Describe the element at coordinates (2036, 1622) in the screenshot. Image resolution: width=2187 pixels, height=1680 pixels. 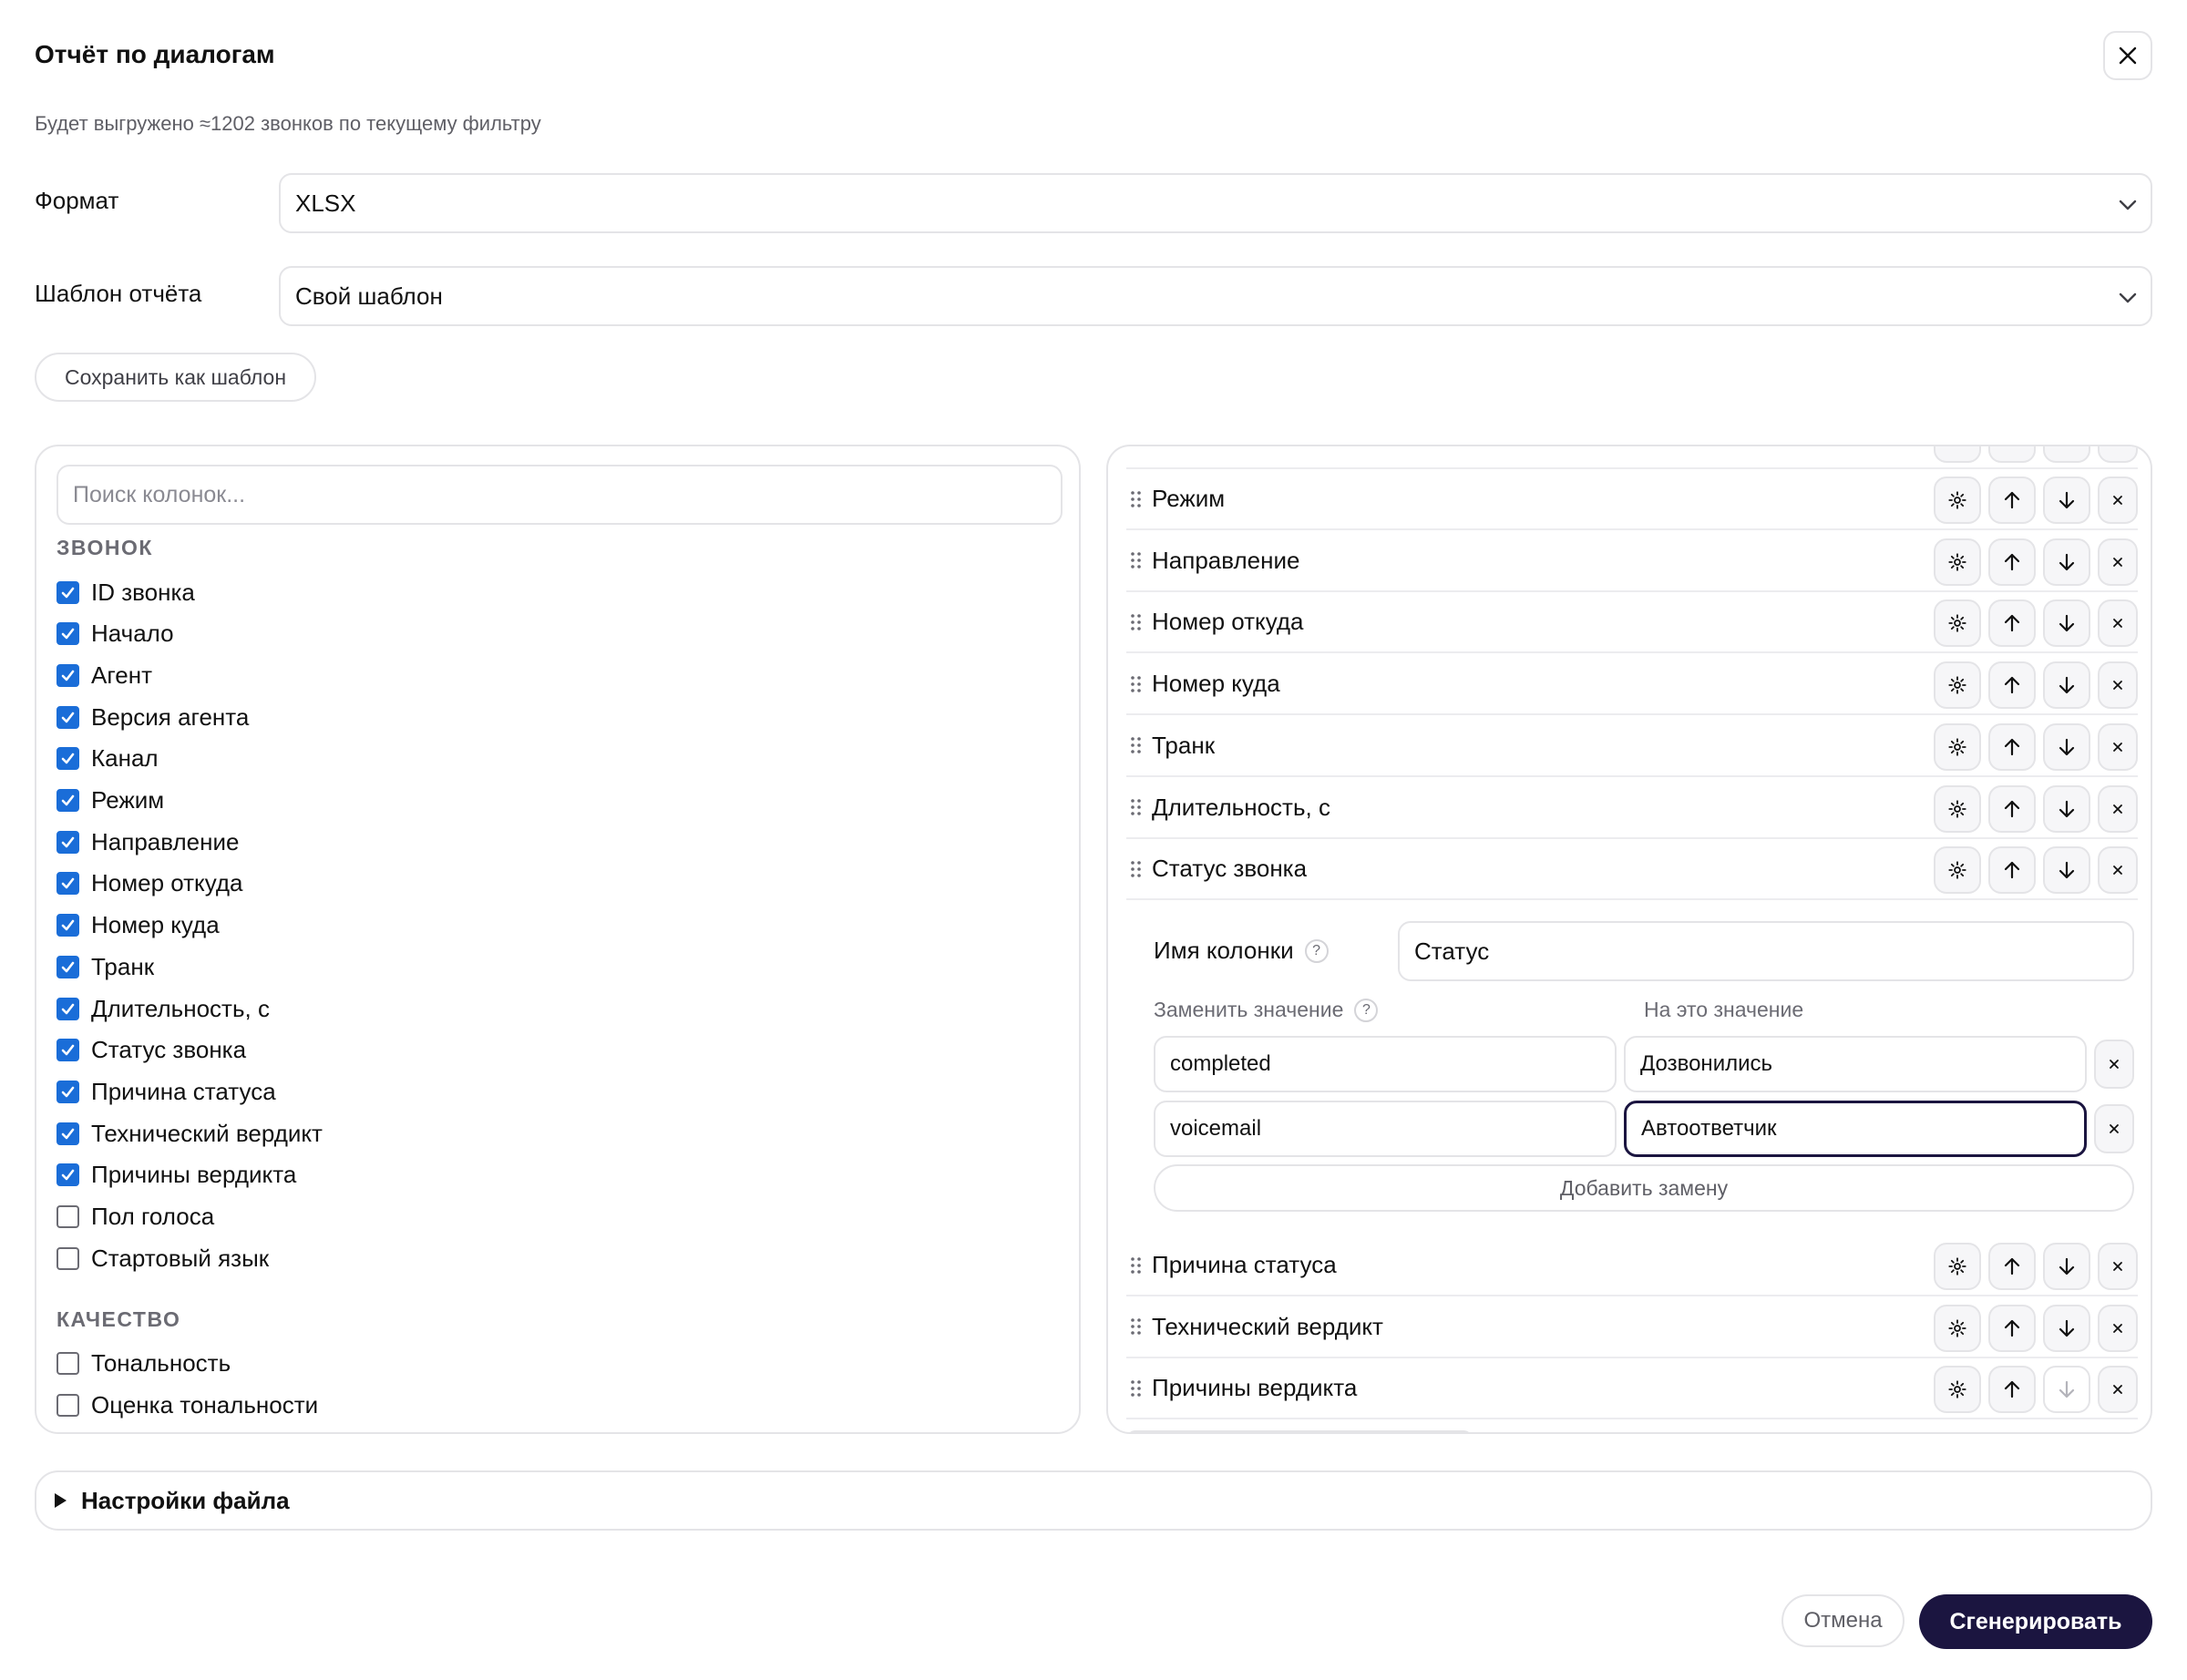
I see `generate-button: Сгенерировать` at that location.